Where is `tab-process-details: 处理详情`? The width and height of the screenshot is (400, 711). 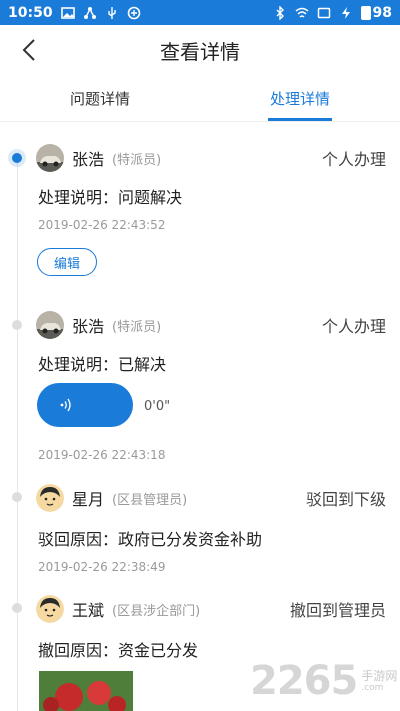
tab-process-details: 处理详情 is located at coordinates (300, 99).